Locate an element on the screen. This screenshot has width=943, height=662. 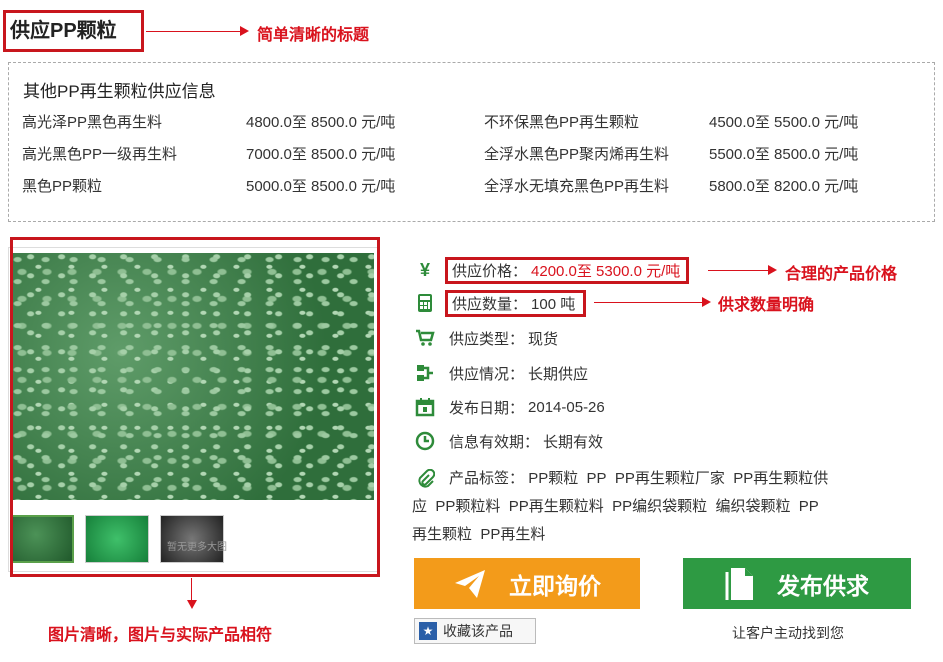
date-label: 发布日期： is located at coordinates (487, 408).